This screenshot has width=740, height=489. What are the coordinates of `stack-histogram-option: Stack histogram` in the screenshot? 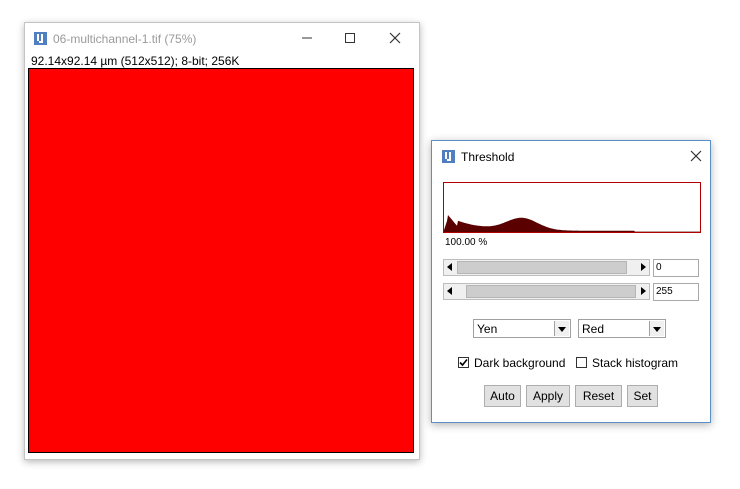 It's located at (631, 363).